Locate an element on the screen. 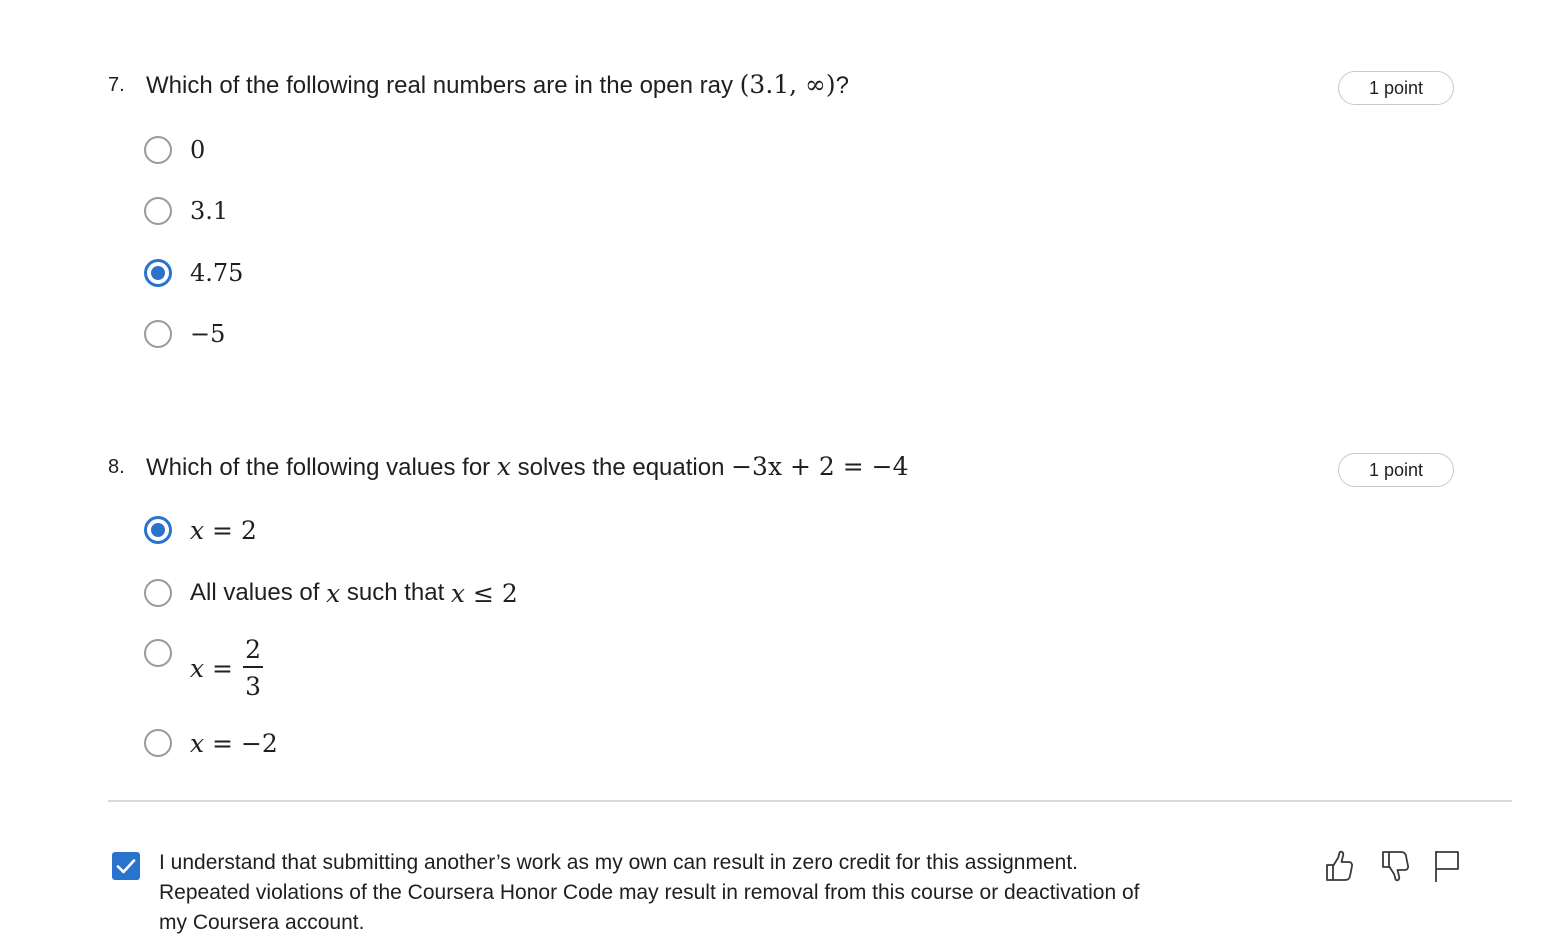 The image size is (1556, 946). option-eq: = is located at coordinates (219, 668).